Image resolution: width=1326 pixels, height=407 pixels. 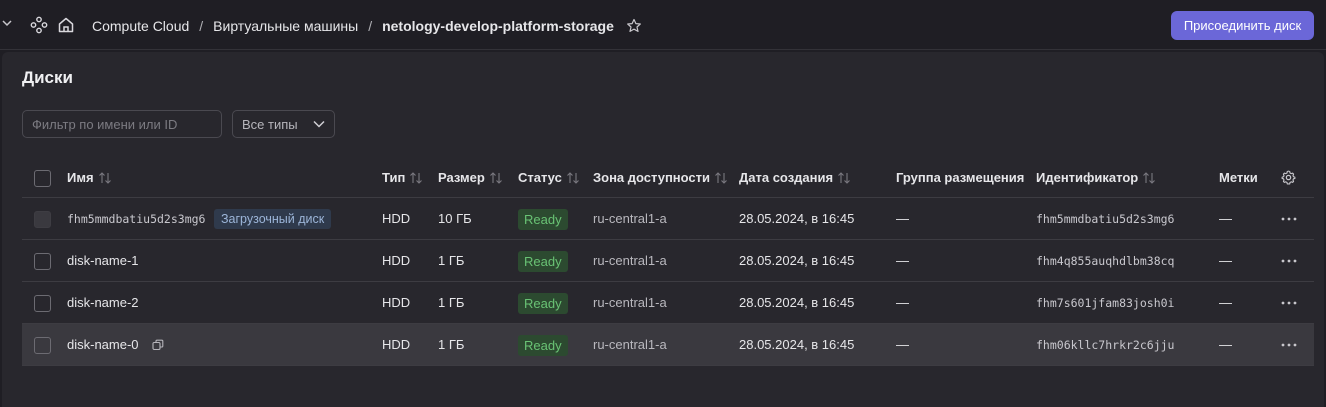 I want to click on column-label: Зона доступности, so click(x=652, y=177).